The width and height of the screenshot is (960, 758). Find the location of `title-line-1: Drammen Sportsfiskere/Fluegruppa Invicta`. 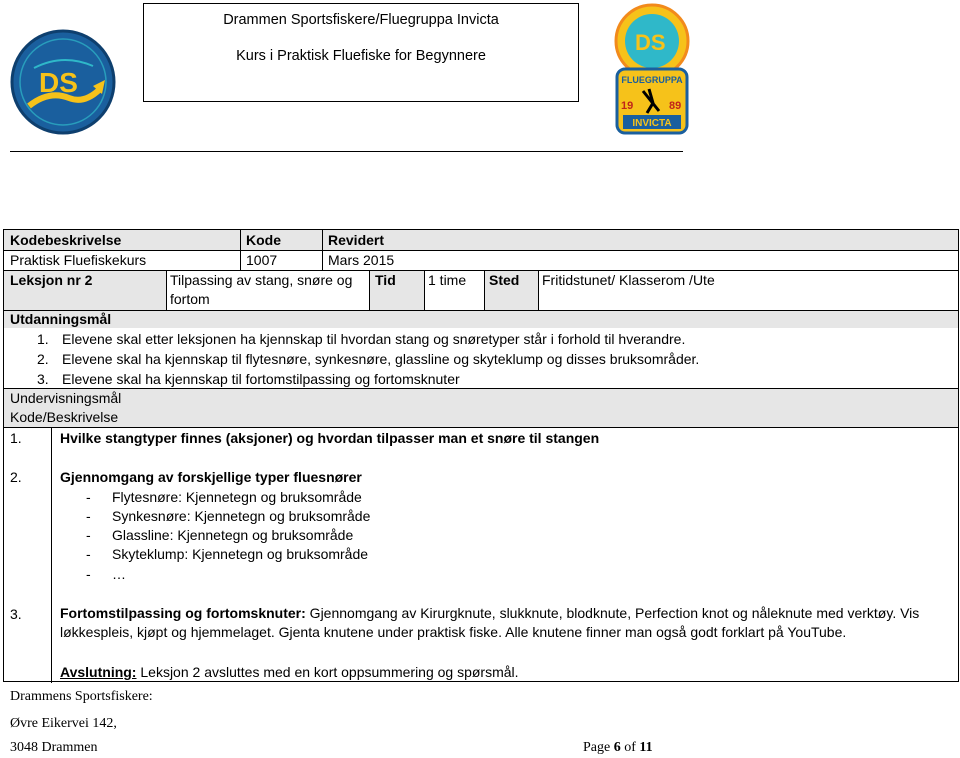

title-line-1: Drammen Sportsfiskere/Fluegruppa Invicta is located at coordinates (361, 20).